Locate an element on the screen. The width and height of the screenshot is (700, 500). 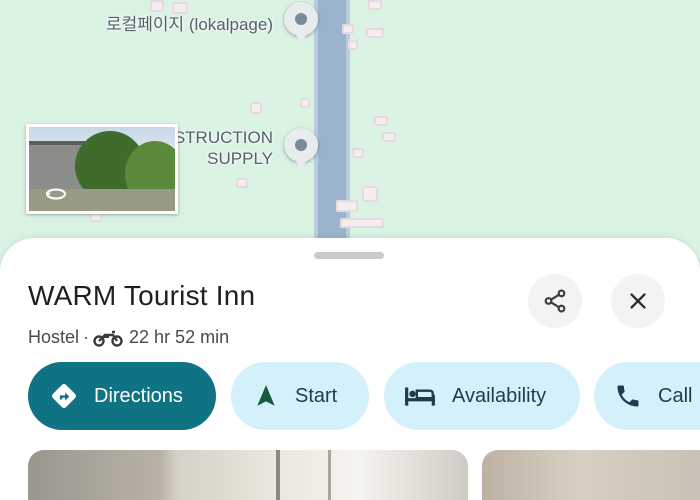
map-place-label-line: SUPPLY is located at coordinates (240, 158).